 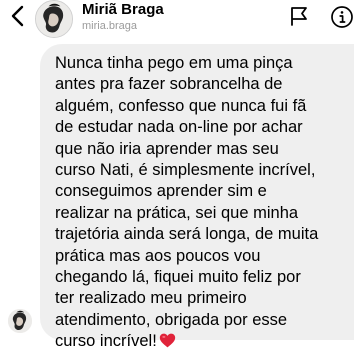 I want to click on contact-avatar, so click(x=54, y=19).